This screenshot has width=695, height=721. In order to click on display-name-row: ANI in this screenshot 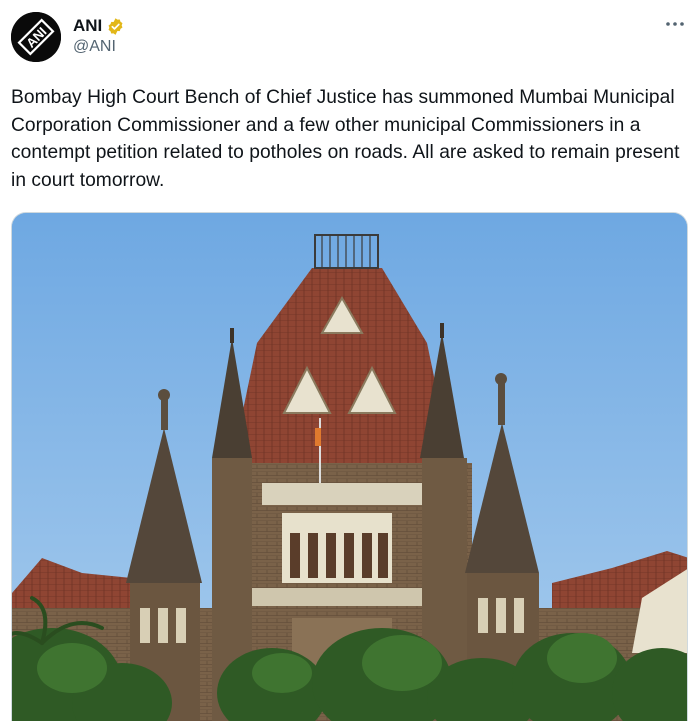, I will do `click(99, 26)`.